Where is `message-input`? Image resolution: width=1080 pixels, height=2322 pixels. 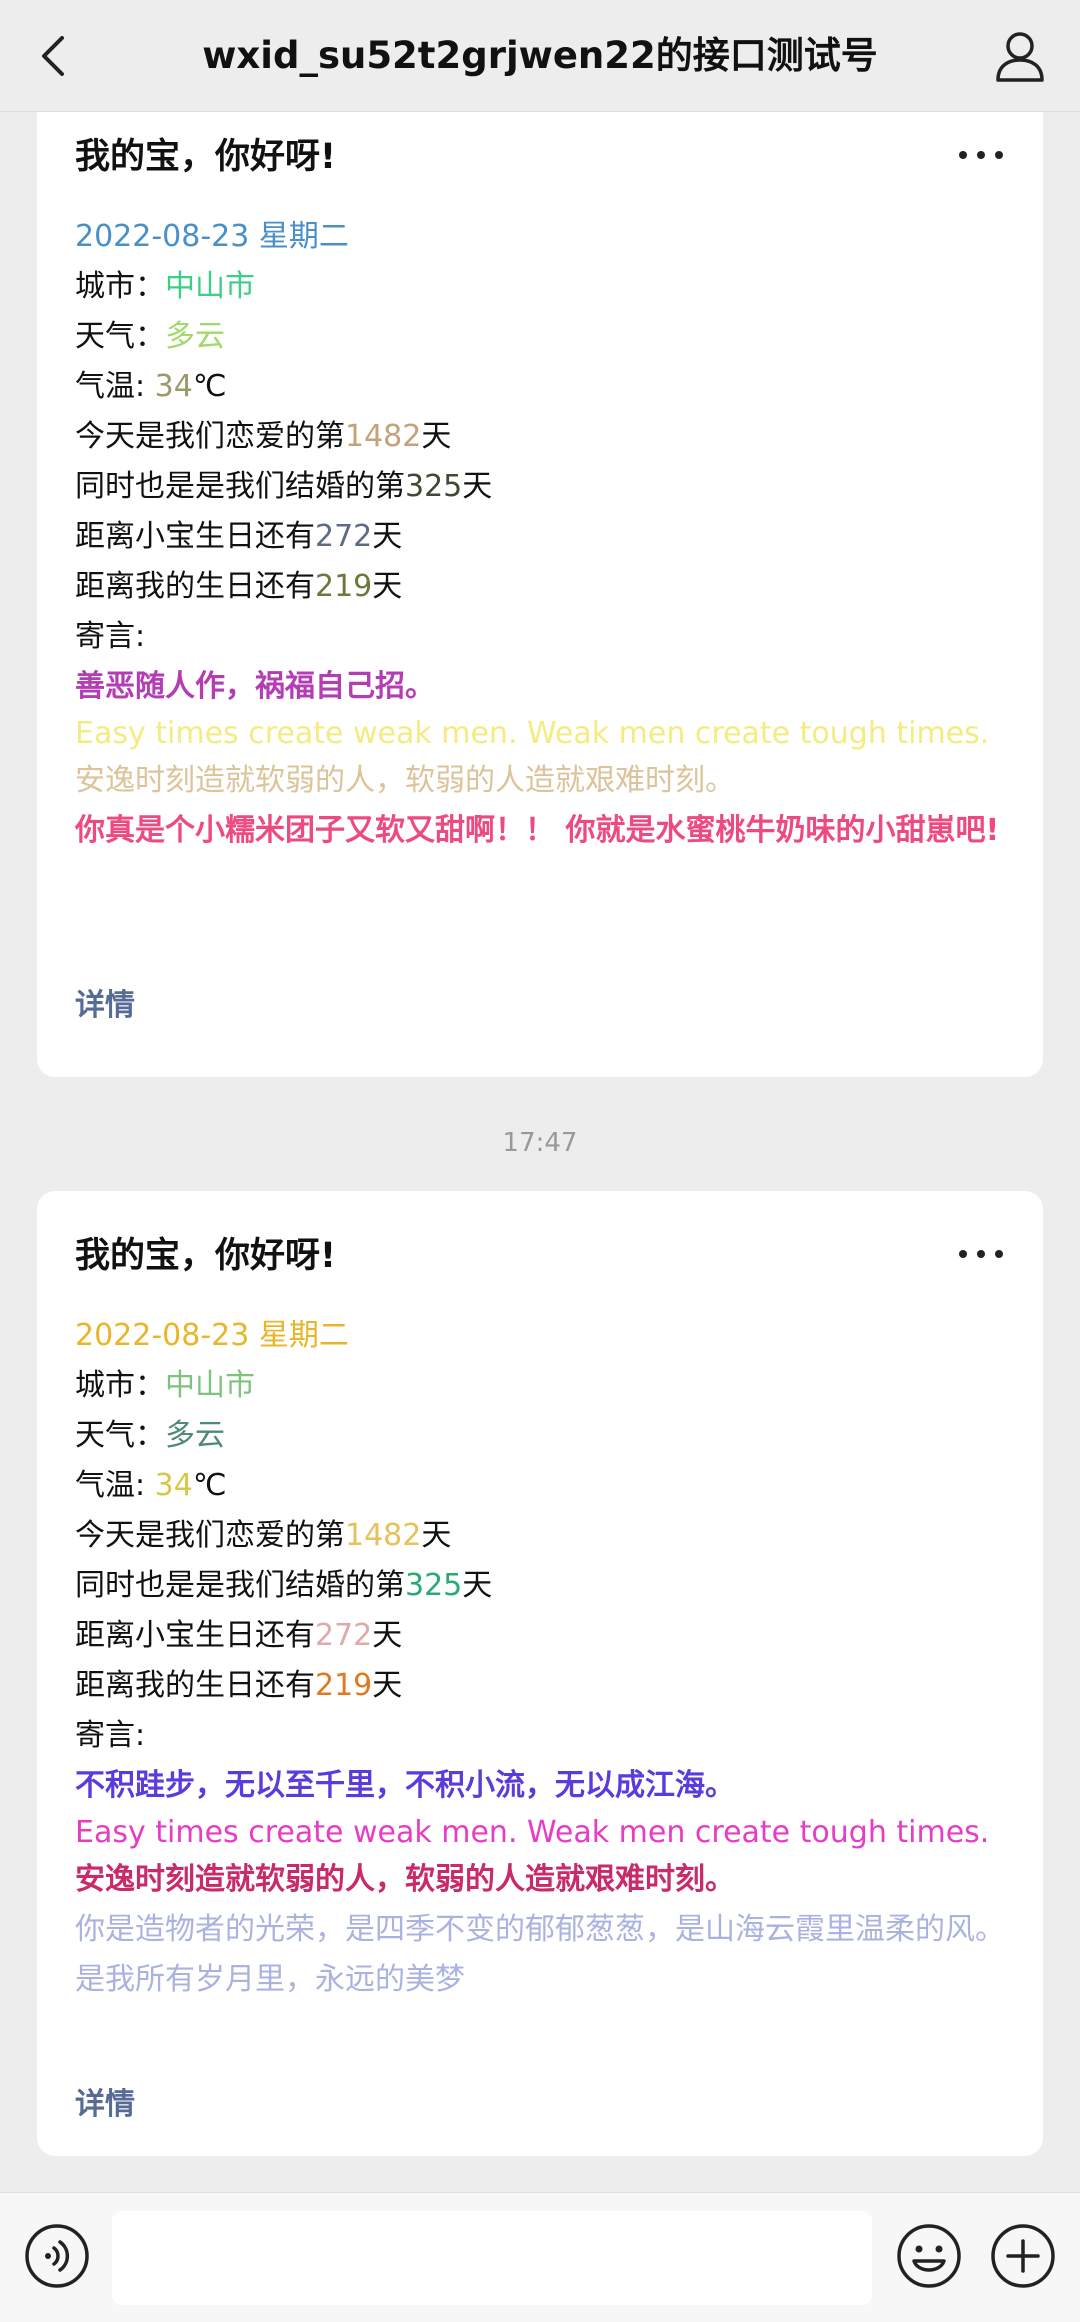
message-input is located at coordinates (492, 2258).